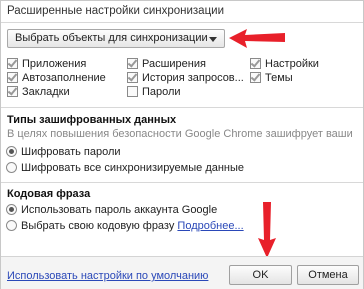  I want to click on radio-encrypt-passwords: Шифровать пароли, so click(63, 152).